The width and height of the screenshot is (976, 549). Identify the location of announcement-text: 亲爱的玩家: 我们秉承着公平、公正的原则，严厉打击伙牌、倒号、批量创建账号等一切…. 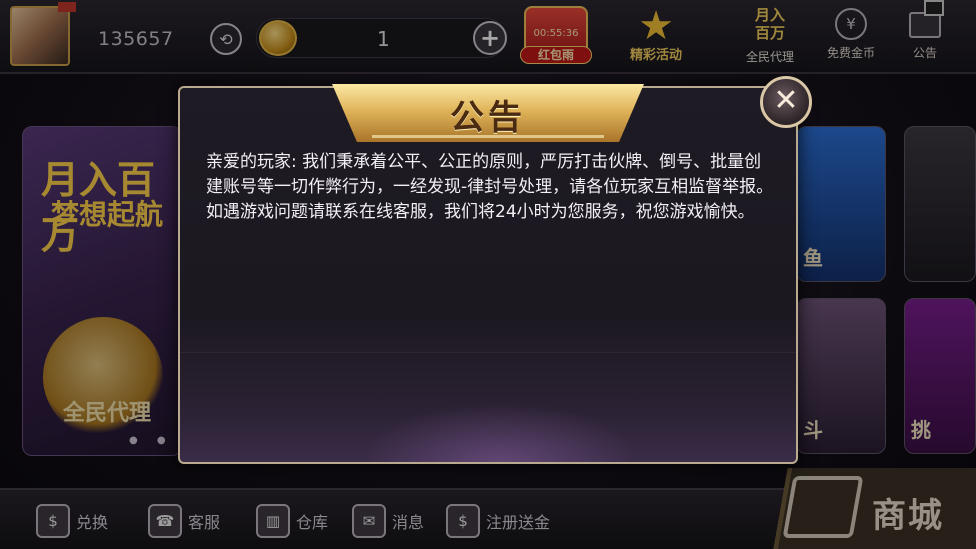
(490, 187).